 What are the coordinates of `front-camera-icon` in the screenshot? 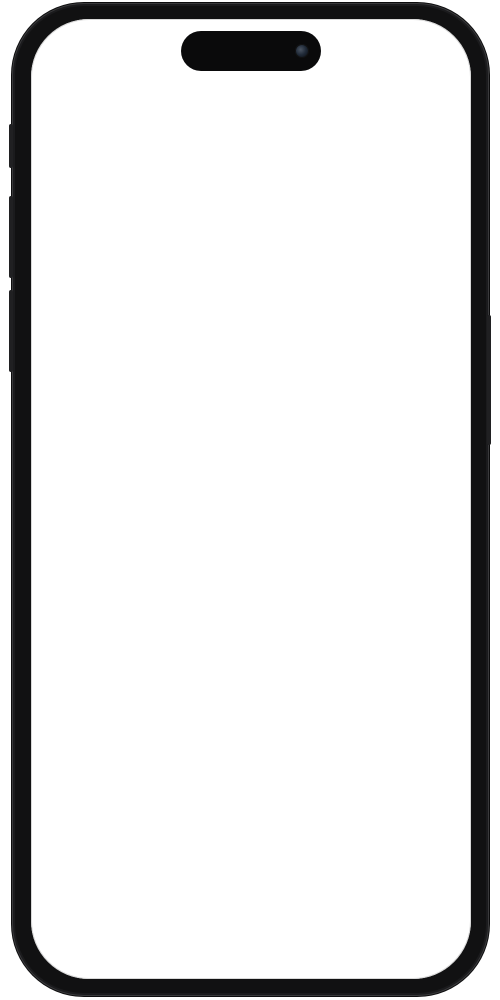 It's located at (302, 51).